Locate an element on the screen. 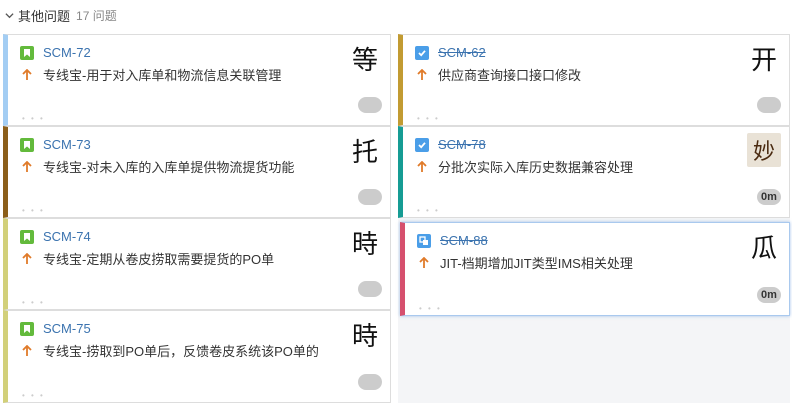  assignee-avatar: 妙 is located at coordinates (764, 150).